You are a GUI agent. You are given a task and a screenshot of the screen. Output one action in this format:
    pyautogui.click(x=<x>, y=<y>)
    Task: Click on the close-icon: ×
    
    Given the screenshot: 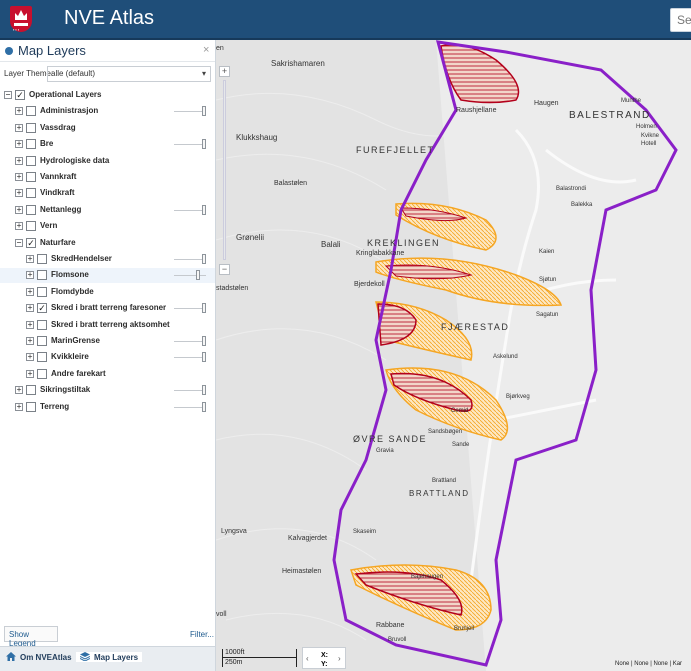 What is the action you would take?
    pyautogui.click(x=206, y=50)
    